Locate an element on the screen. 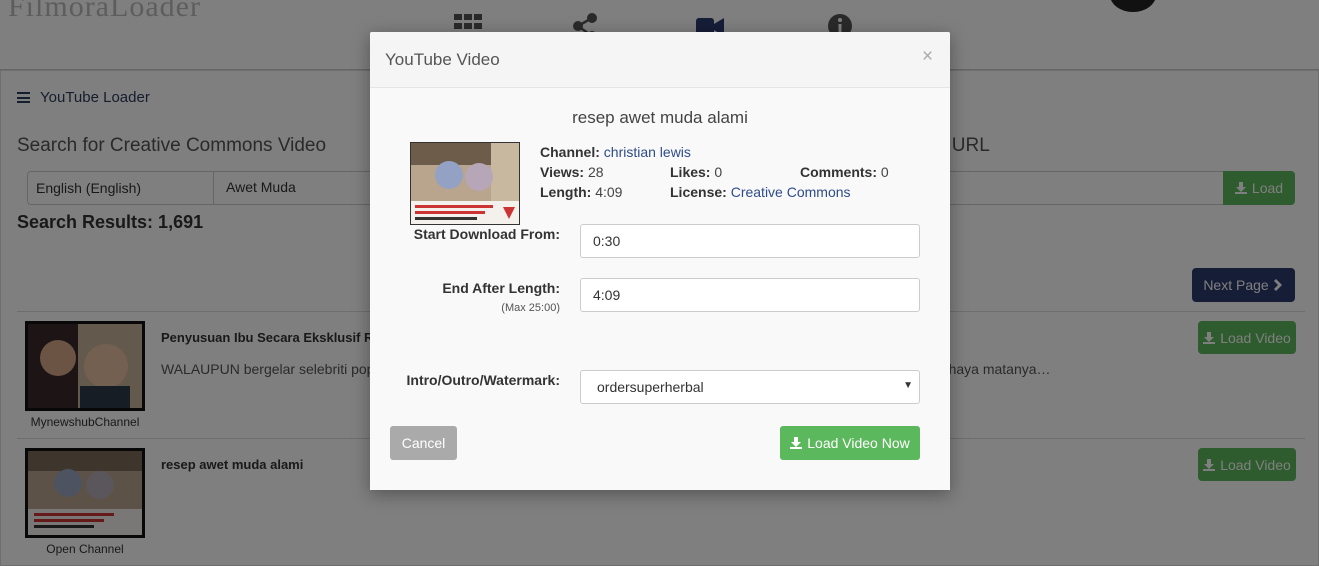  load-video-now-button: Load Video Now is located at coordinates (850, 443).